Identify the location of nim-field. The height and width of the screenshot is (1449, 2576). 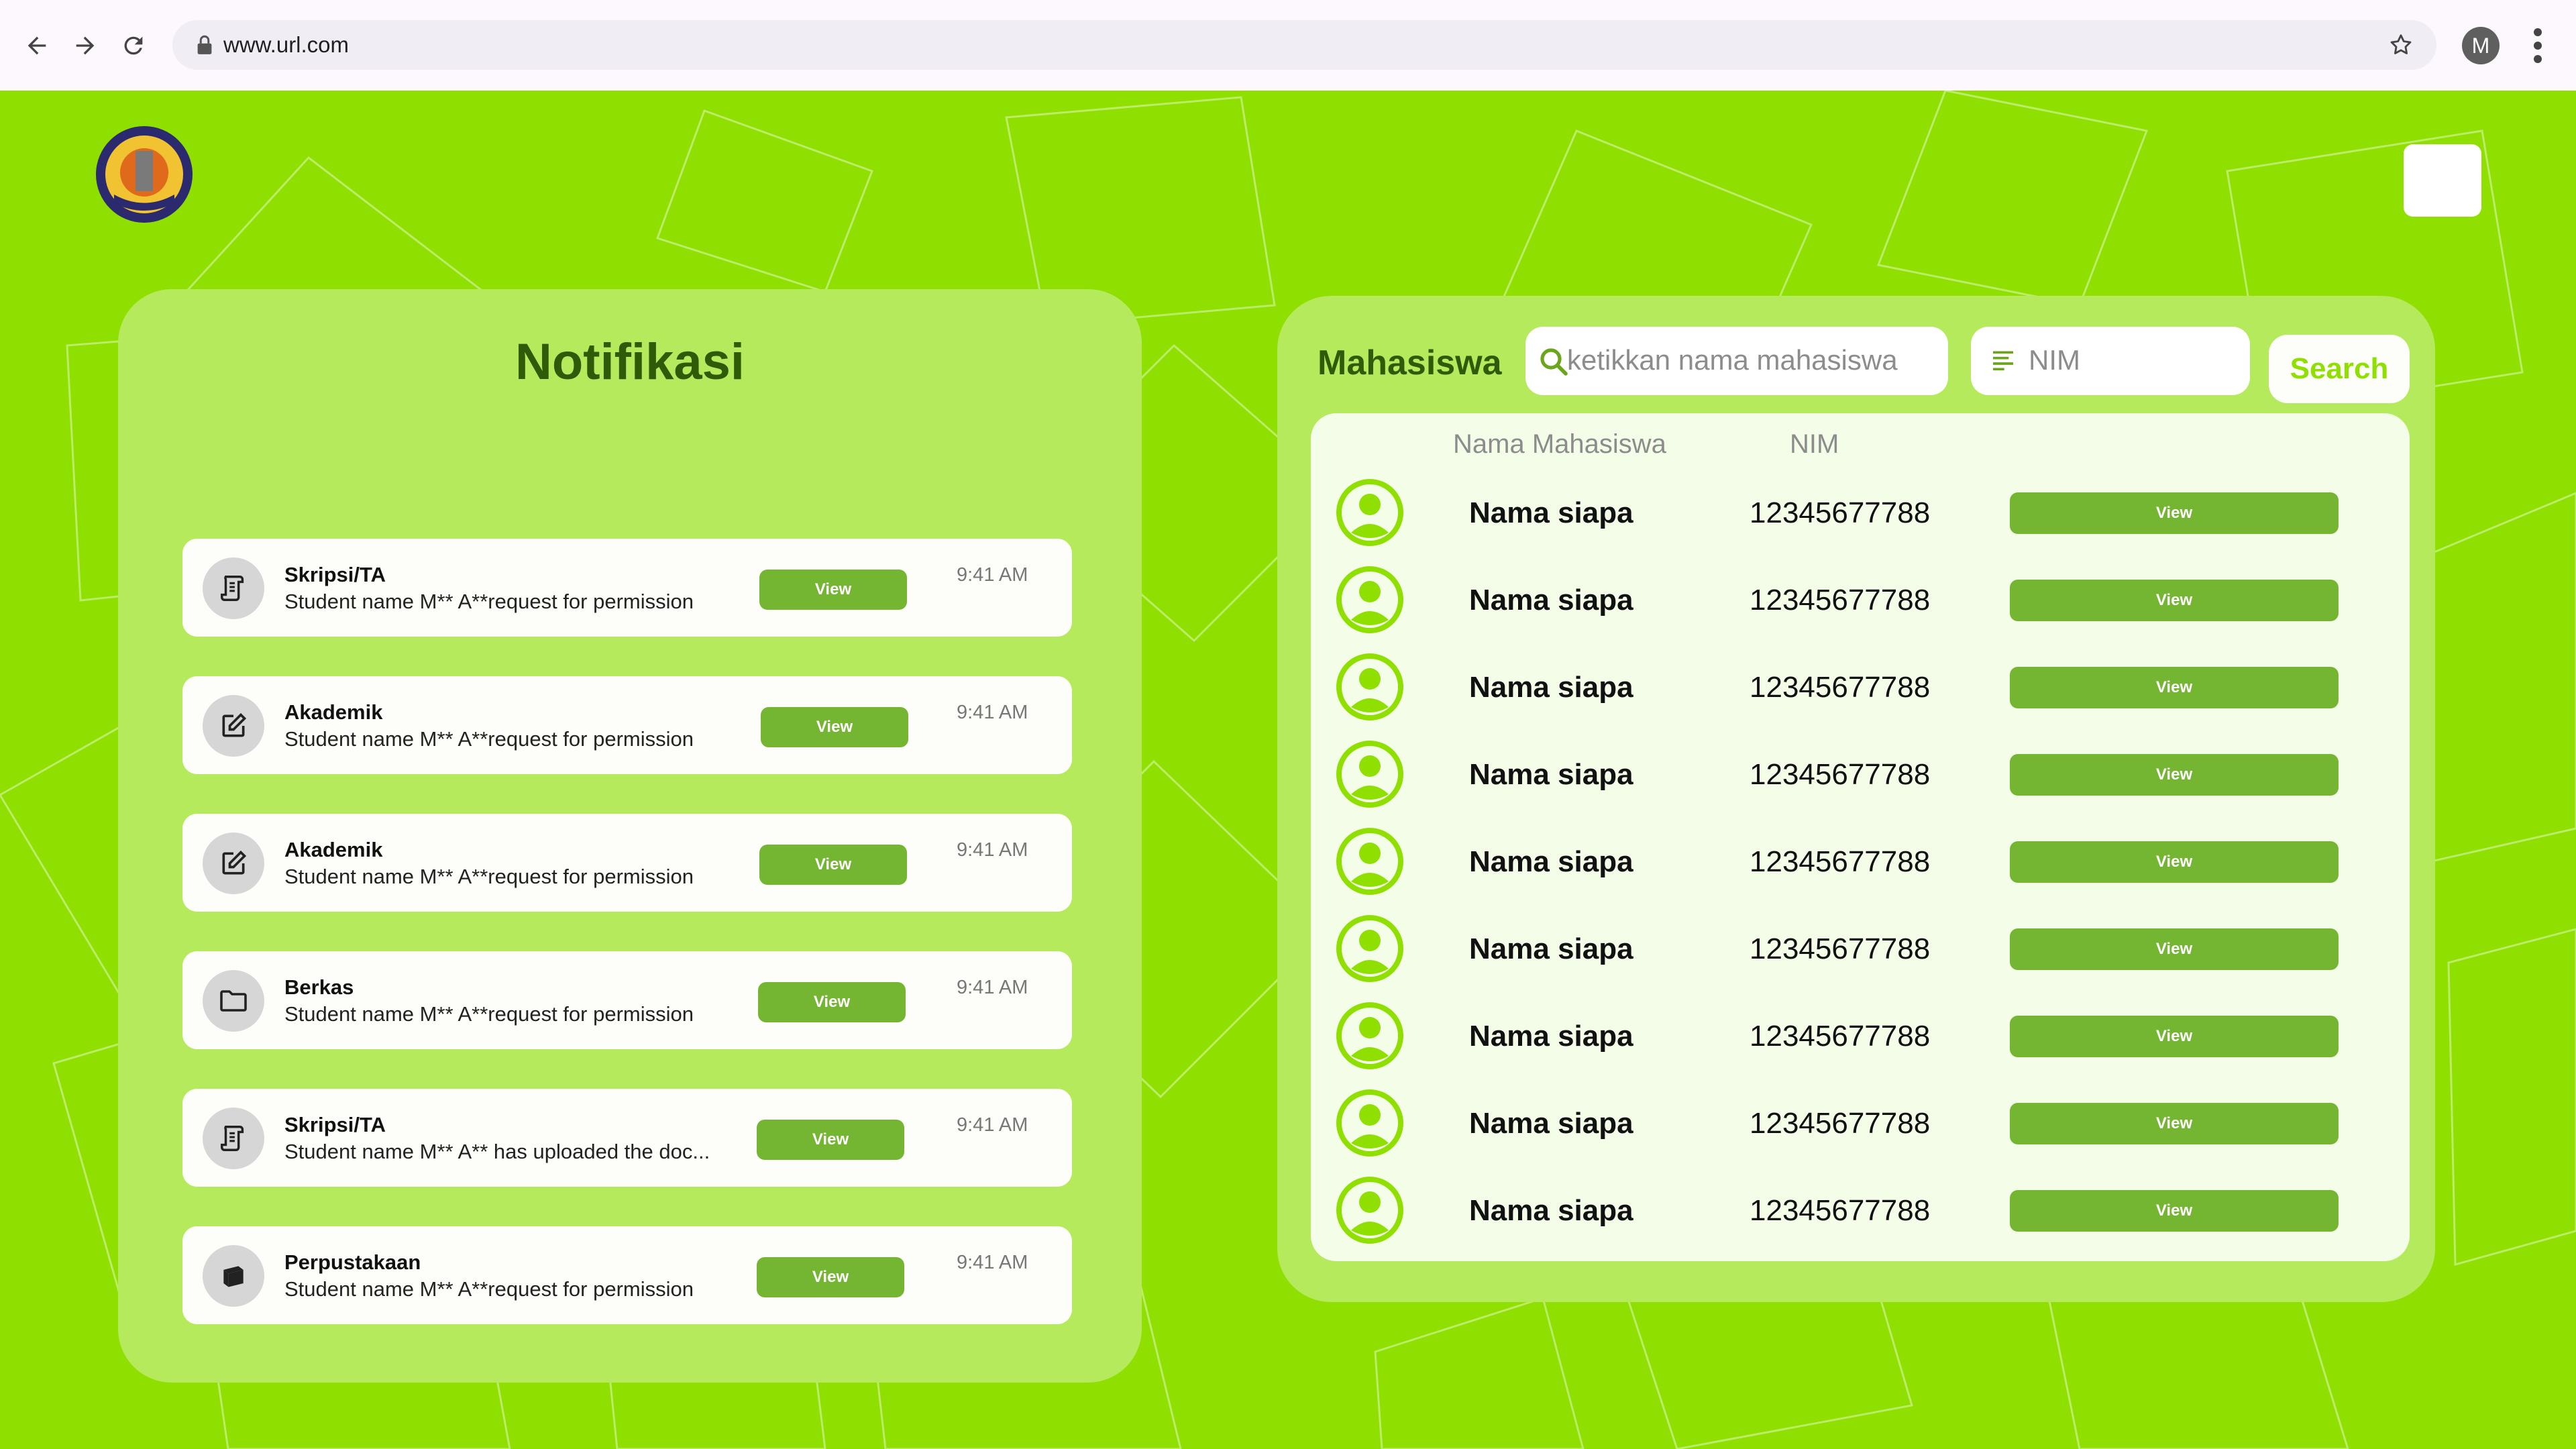
(2110, 361).